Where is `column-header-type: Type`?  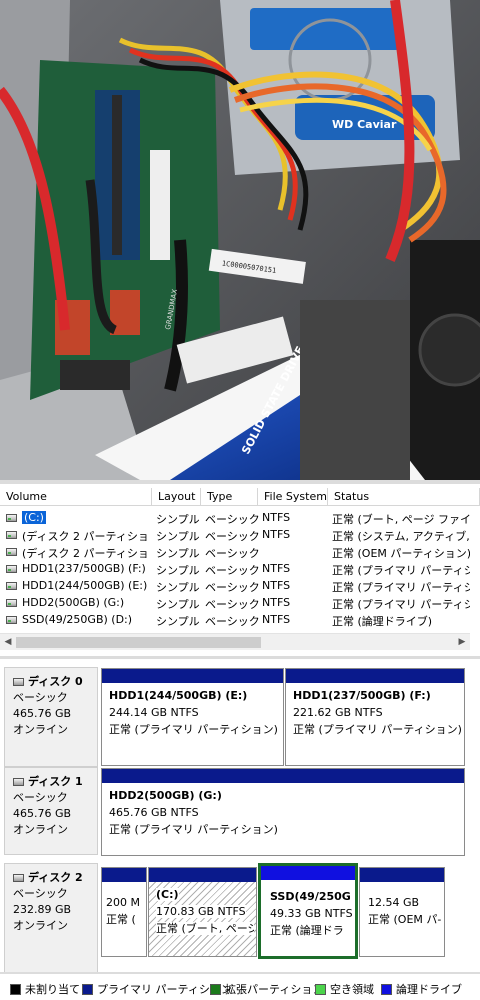
column-header-type: Type is located at coordinates (229, 497).